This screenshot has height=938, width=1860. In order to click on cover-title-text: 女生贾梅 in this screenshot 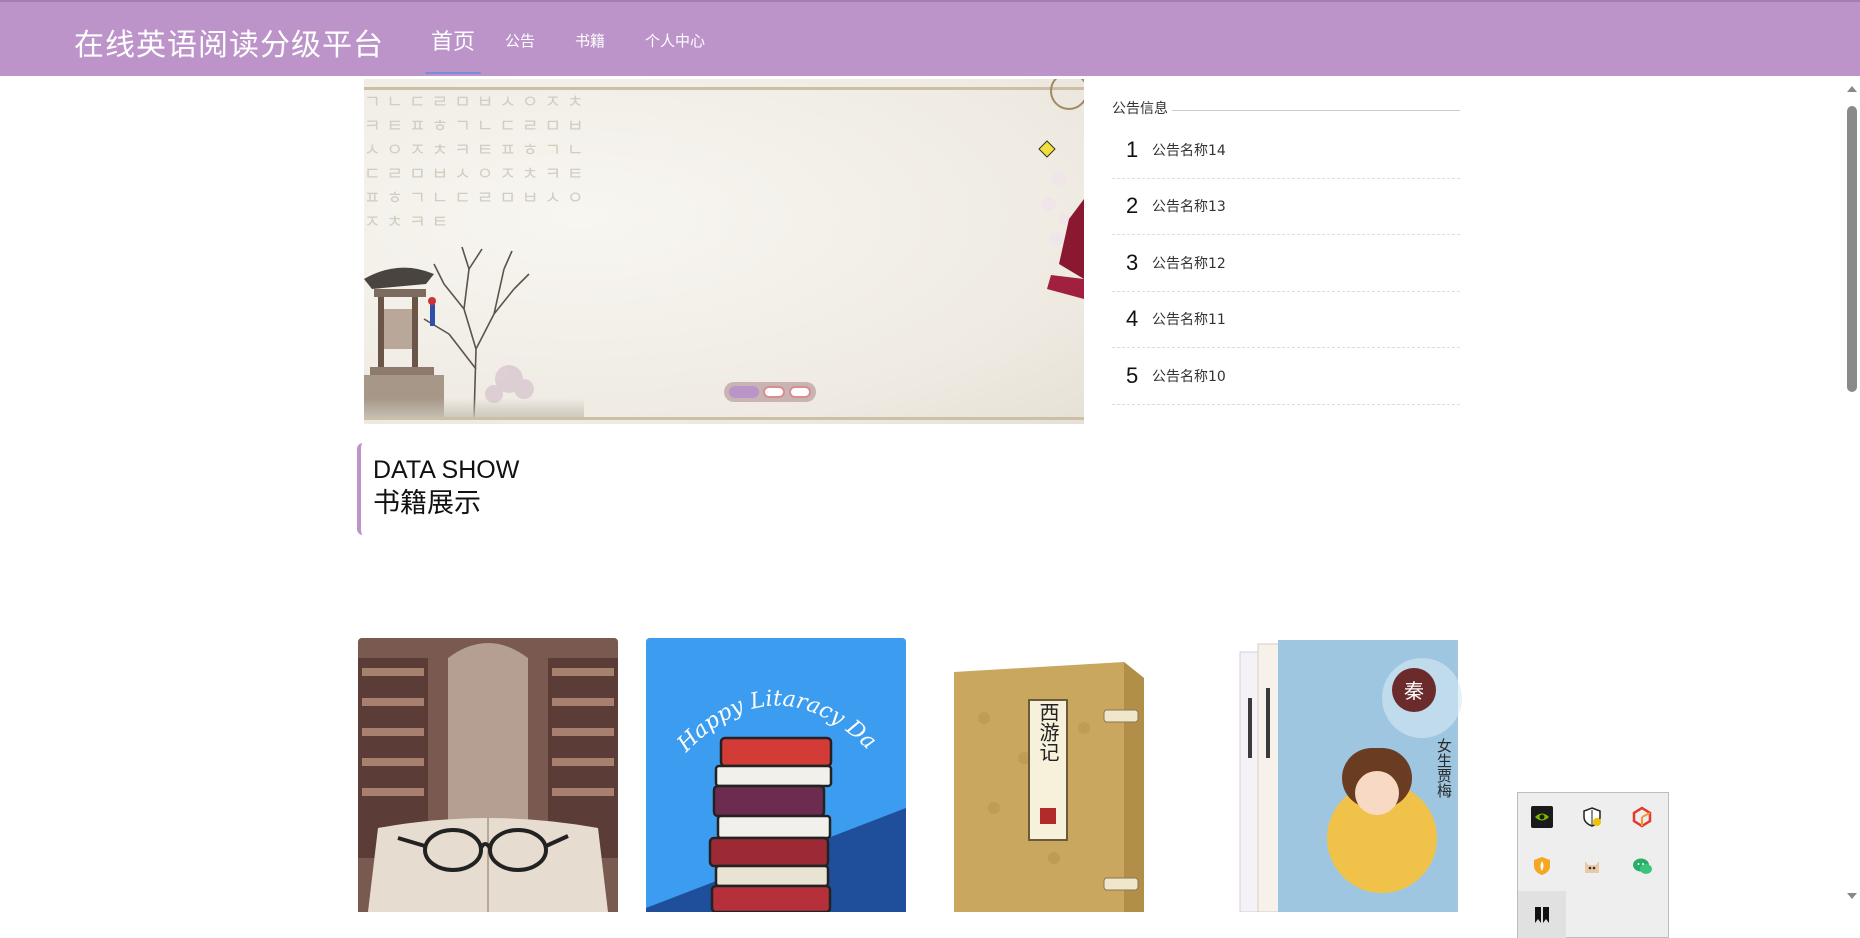, I will do `click(1444, 767)`.